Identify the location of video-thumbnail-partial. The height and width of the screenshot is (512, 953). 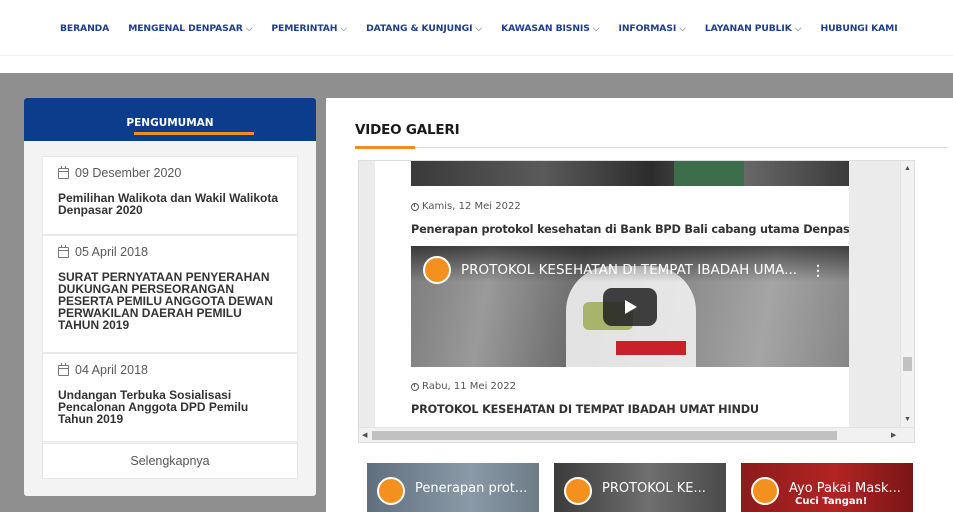
(630, 173).